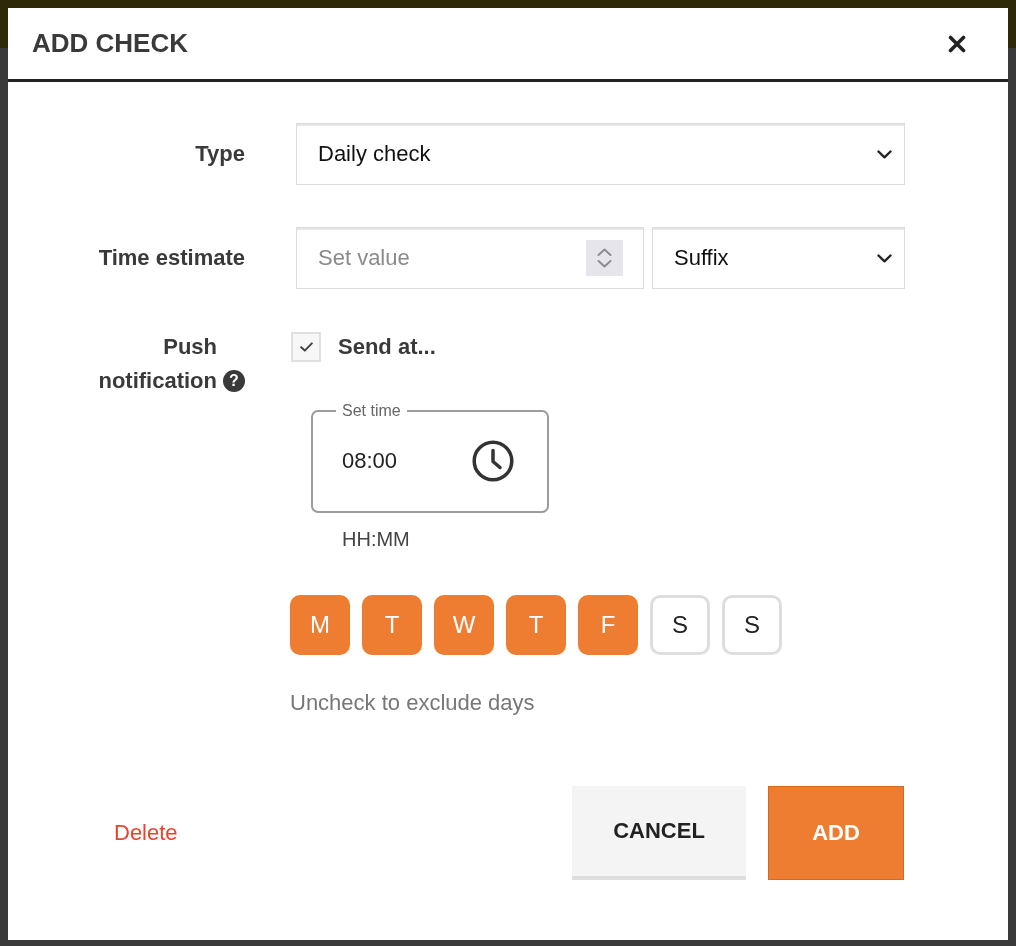  I want to click on up-down-arrows-icon, so click(604, 258).